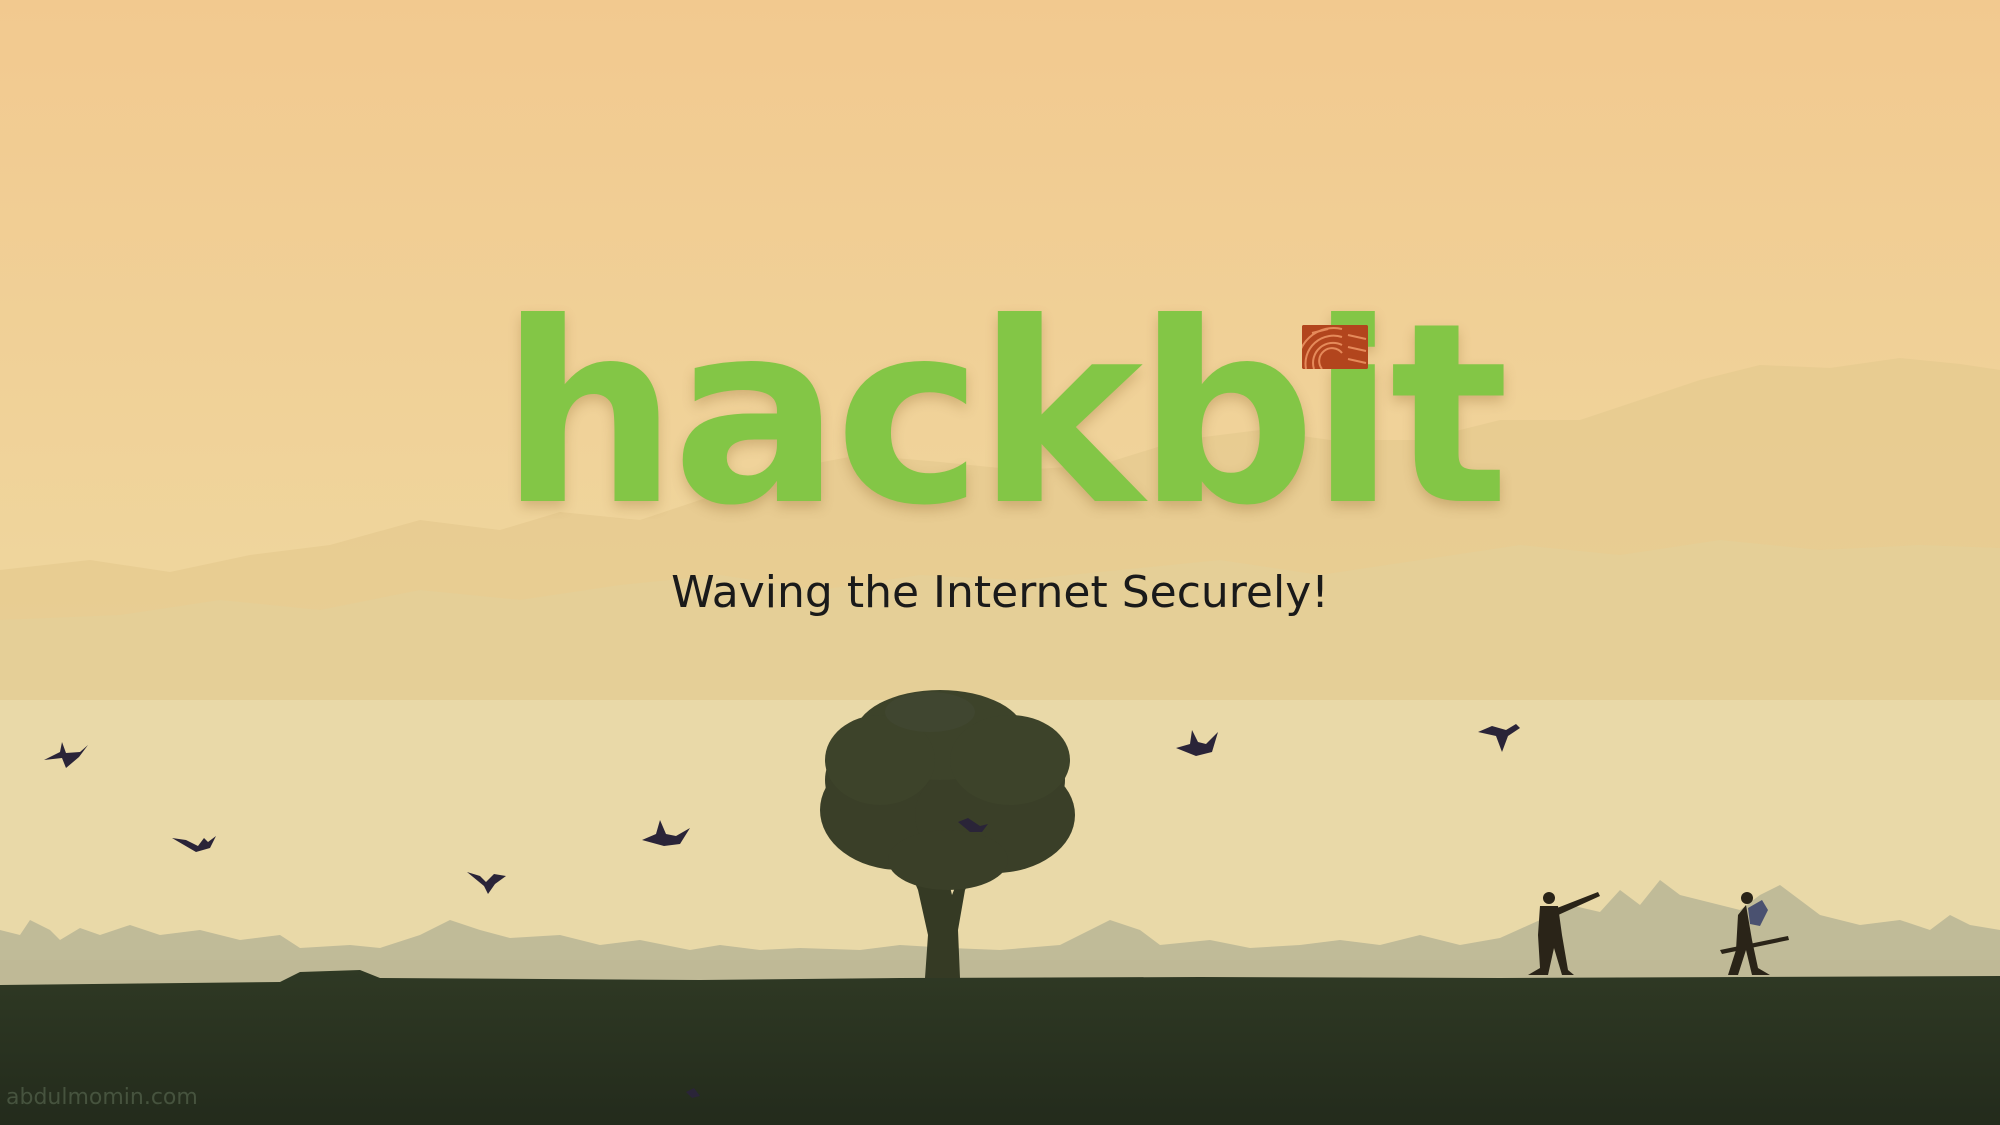 This screenshot has height=1125, width=2000. What do you see at coordinates (1000, 1047) in the screenshot?
I see `ground` at bounding box center [1000, 1047].